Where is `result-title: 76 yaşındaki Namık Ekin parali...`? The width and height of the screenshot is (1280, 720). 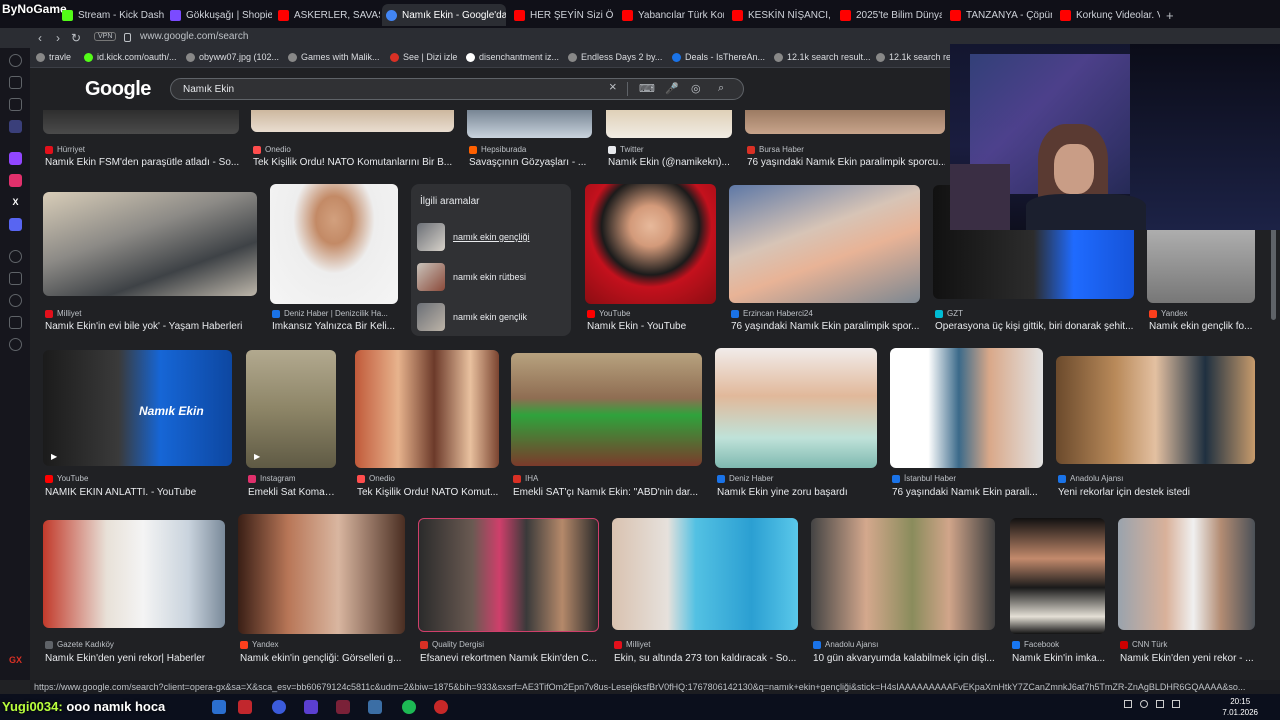 result-title: 76 yaşındaki Namık Ekin parali... is located at coordinates (967, 492).